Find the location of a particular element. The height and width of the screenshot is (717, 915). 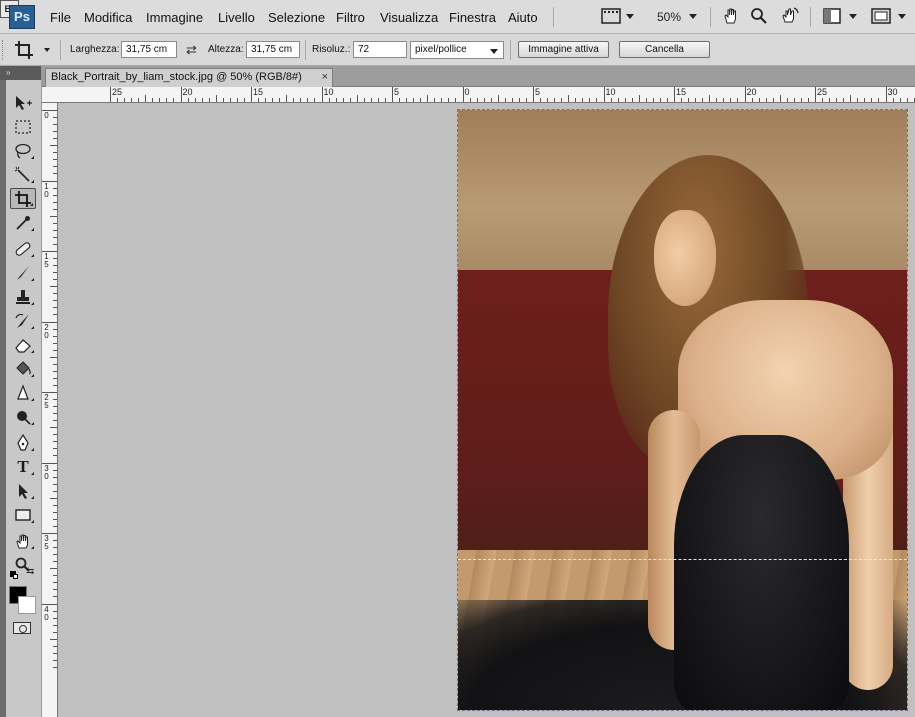

pen-tool is located at coordinates (23, 442).